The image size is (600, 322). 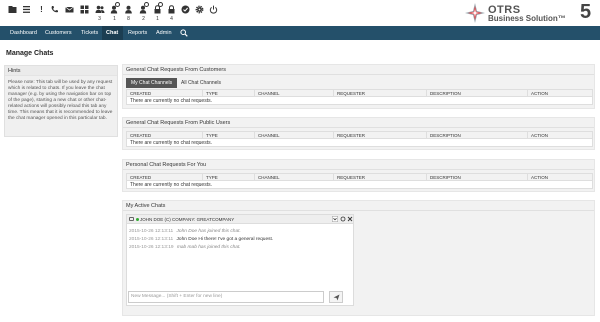 I want to click on list-icon, so click(x=26, y=9).